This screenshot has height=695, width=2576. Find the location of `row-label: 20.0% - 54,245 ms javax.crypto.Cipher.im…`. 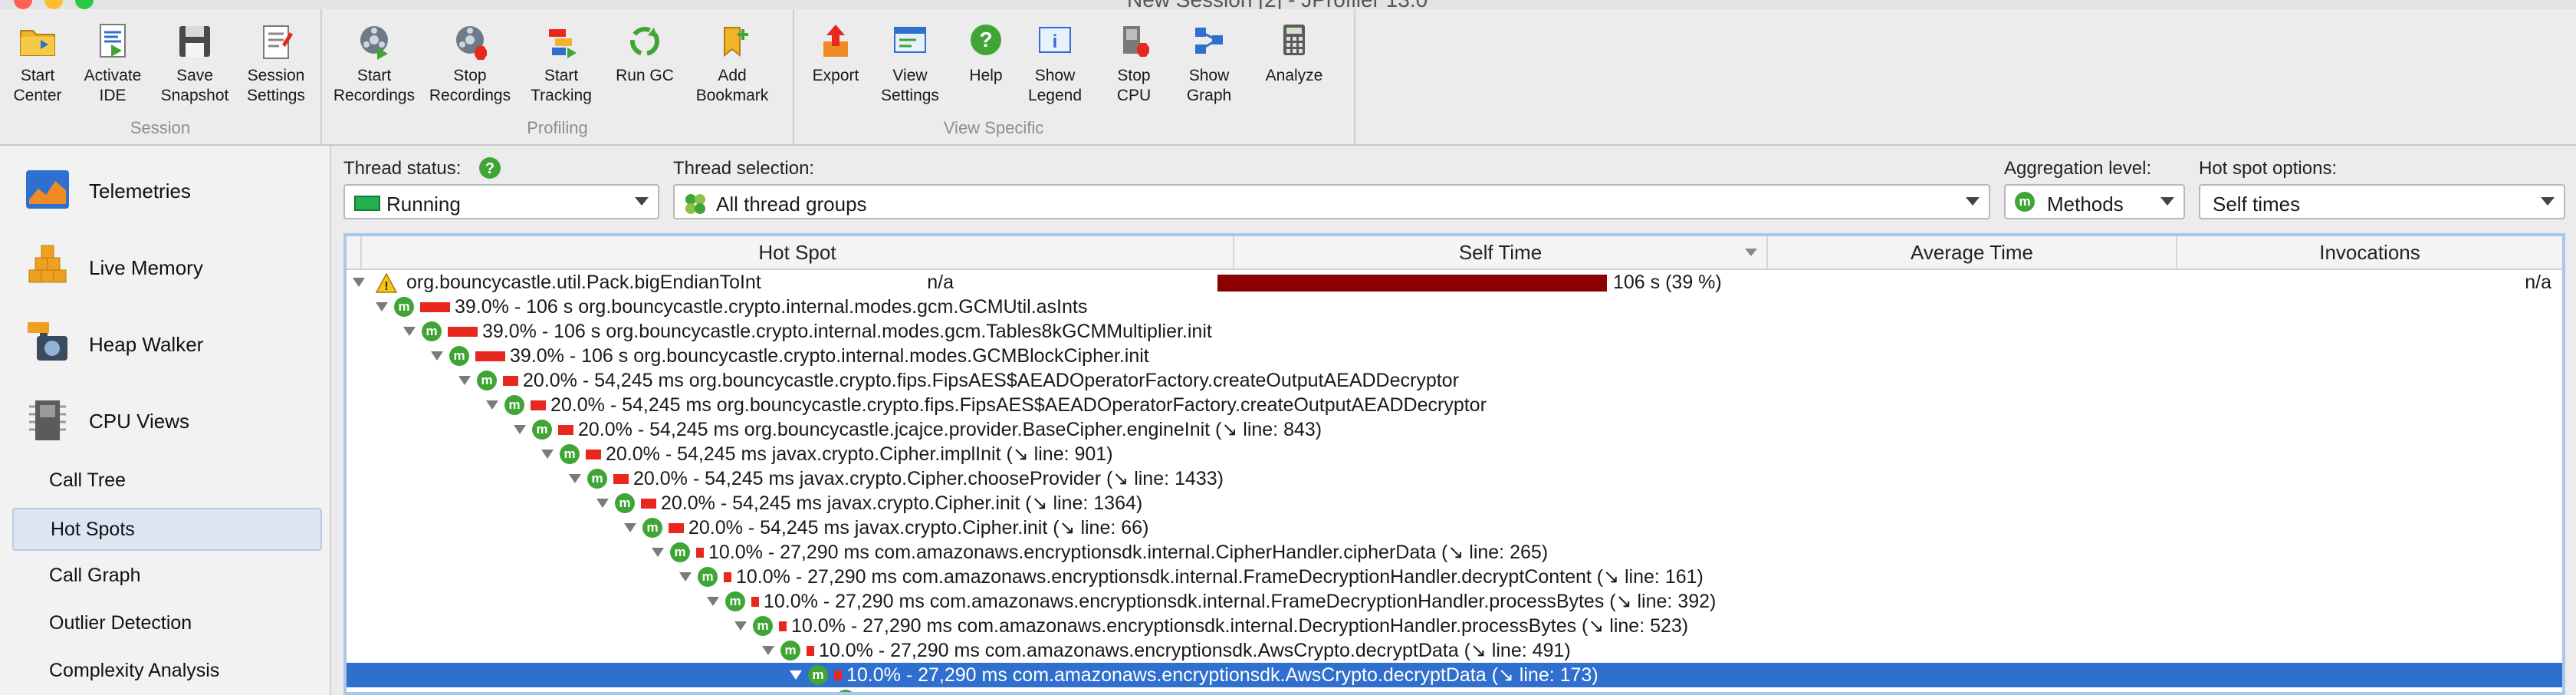

row-label: 20.0% - 54,245 ms javax.crypto.Cipher.im… is located at coordinates (860, 454).